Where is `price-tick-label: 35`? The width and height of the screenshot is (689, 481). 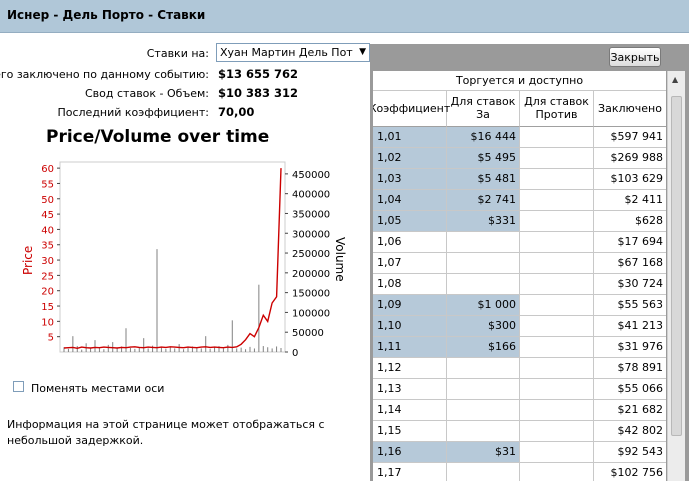 price-tick-label: 35 is located at coordinates (47, 246).